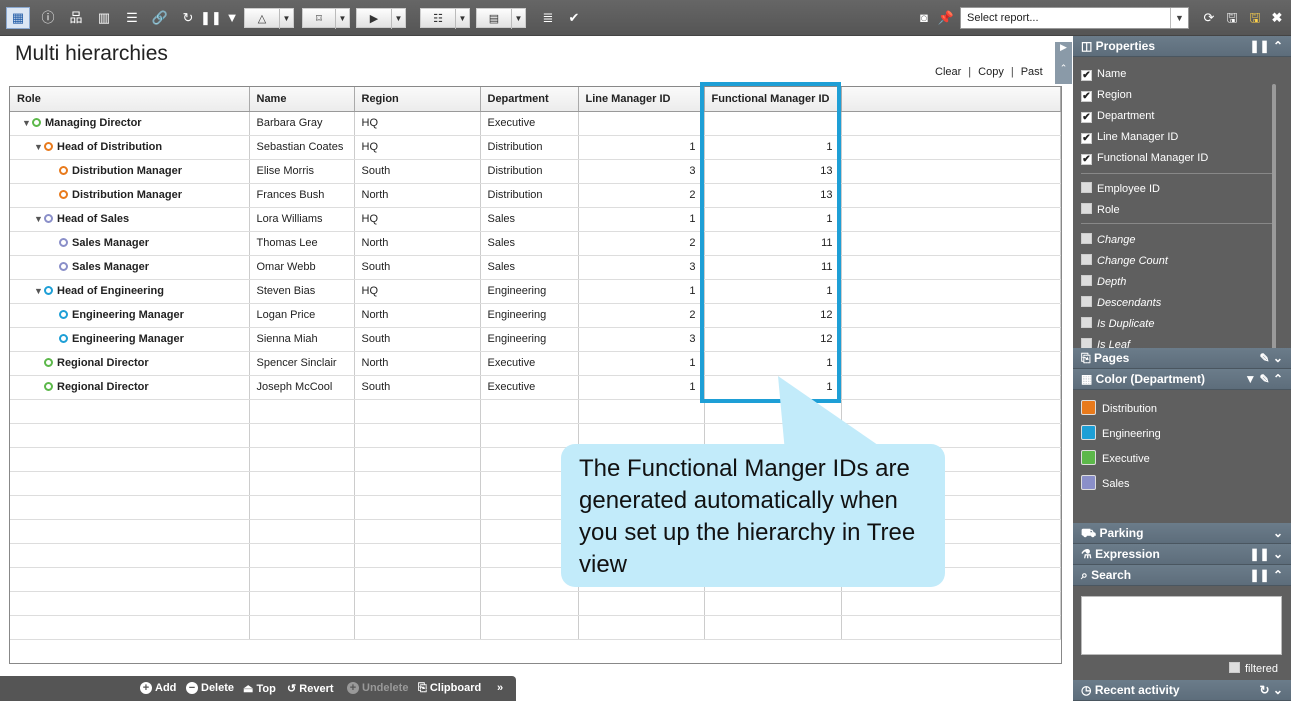 The image size is (1291, 701). I want to click on copy-link: Copy, so click(991, 72).